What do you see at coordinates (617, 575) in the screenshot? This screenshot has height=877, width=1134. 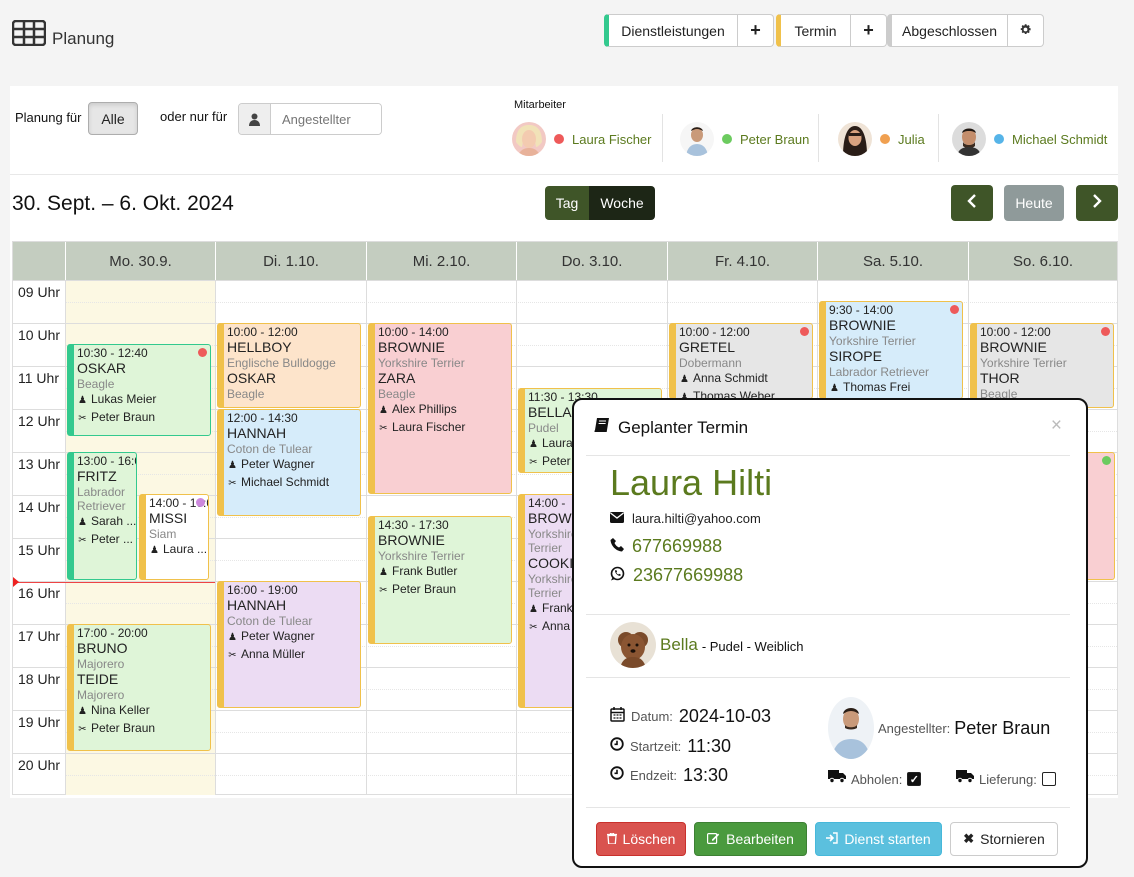 I see `whatsapp-icon` at bounding box center [617, 575].